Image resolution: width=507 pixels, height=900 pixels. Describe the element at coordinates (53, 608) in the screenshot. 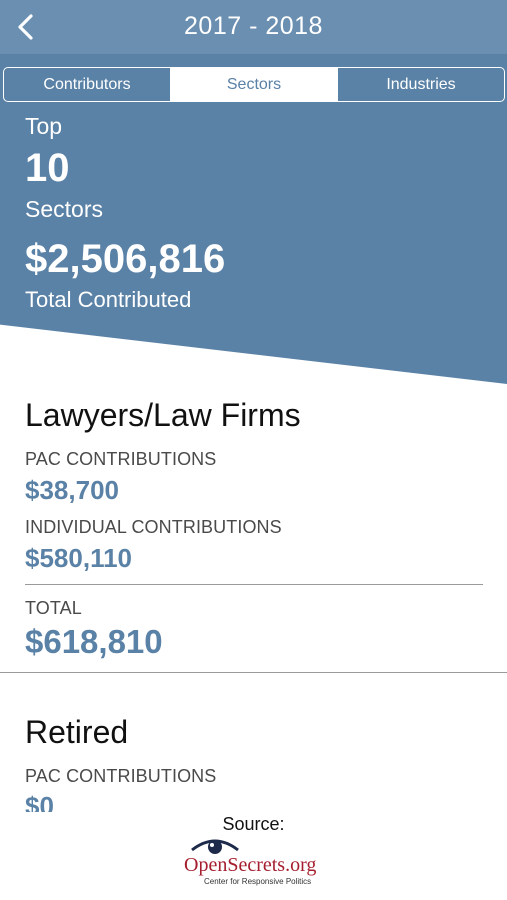

I see `total-label: TOTAL` at that location.